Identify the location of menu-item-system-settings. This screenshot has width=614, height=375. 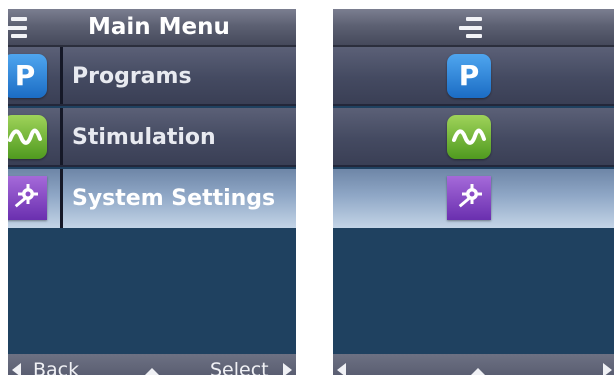
(473, 198).